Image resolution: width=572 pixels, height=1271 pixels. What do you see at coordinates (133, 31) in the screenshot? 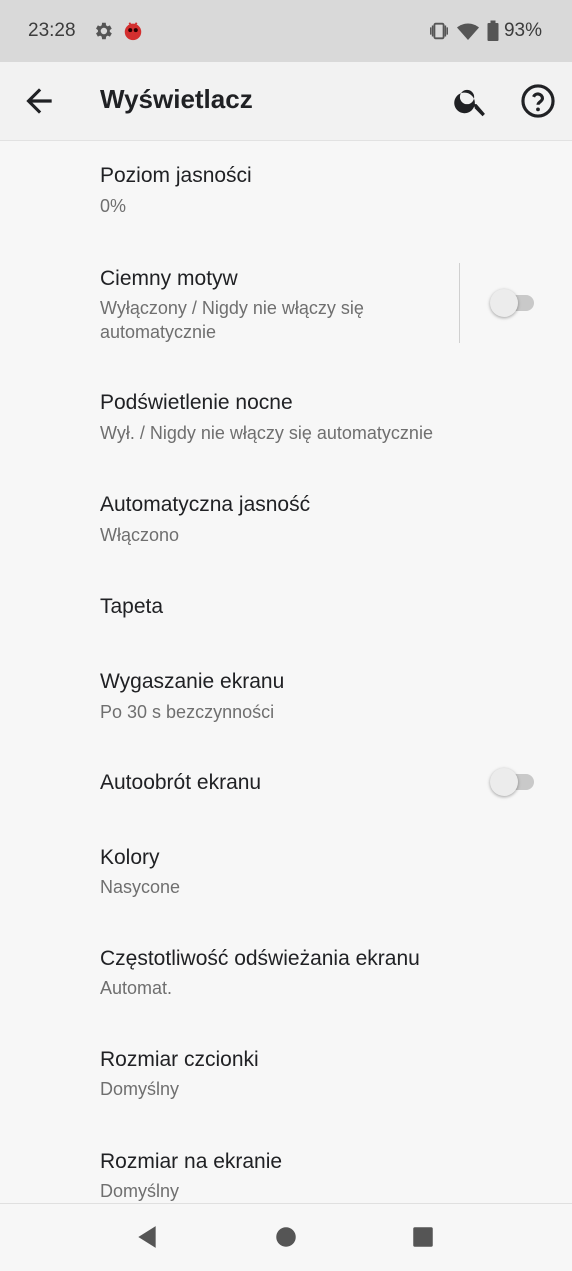
I see `app-badge-icon` at bounding box center [133, 31].